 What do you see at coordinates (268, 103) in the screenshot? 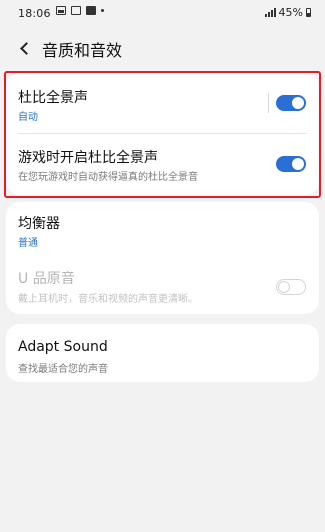
I see `row-divider` at bounding box center [268, 103].